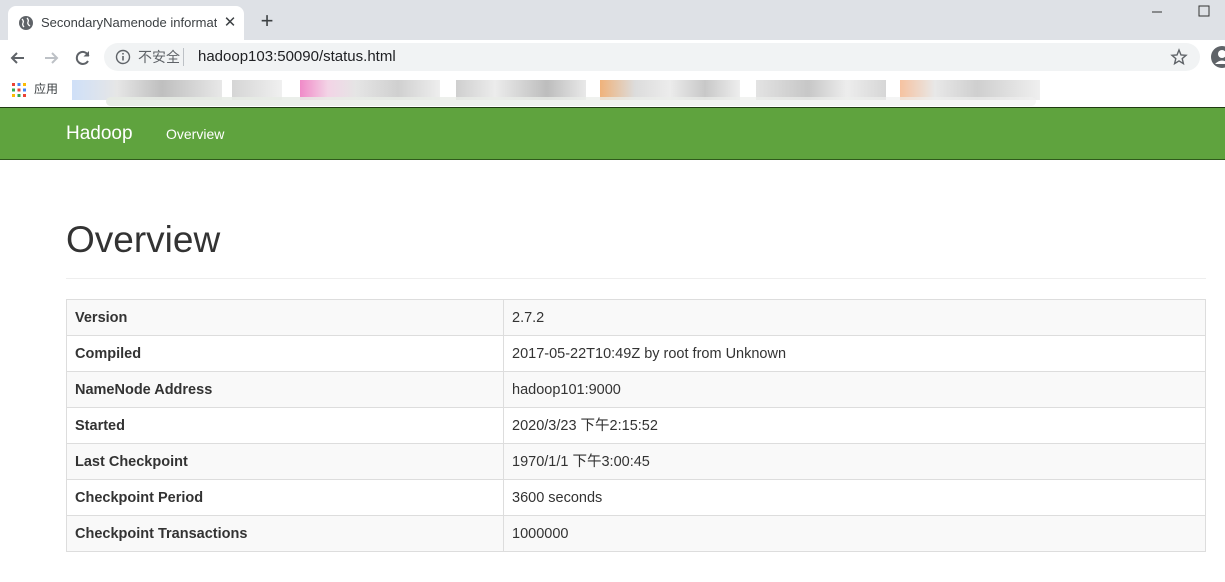 This screenshot has height=582, width=1225. What do you see at coordinates (285, 353) in the screenshot?
I see `row-label-compiled: Compiled` at bounding box center [285, 353].